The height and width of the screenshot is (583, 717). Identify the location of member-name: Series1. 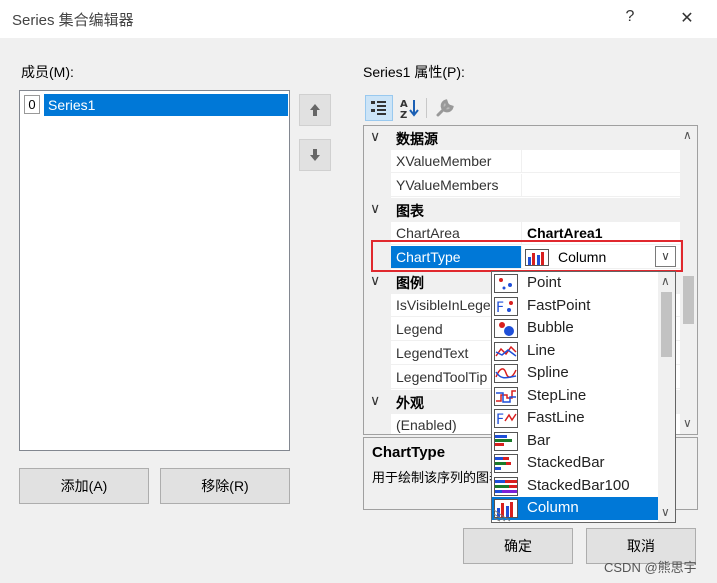
(166, 105).